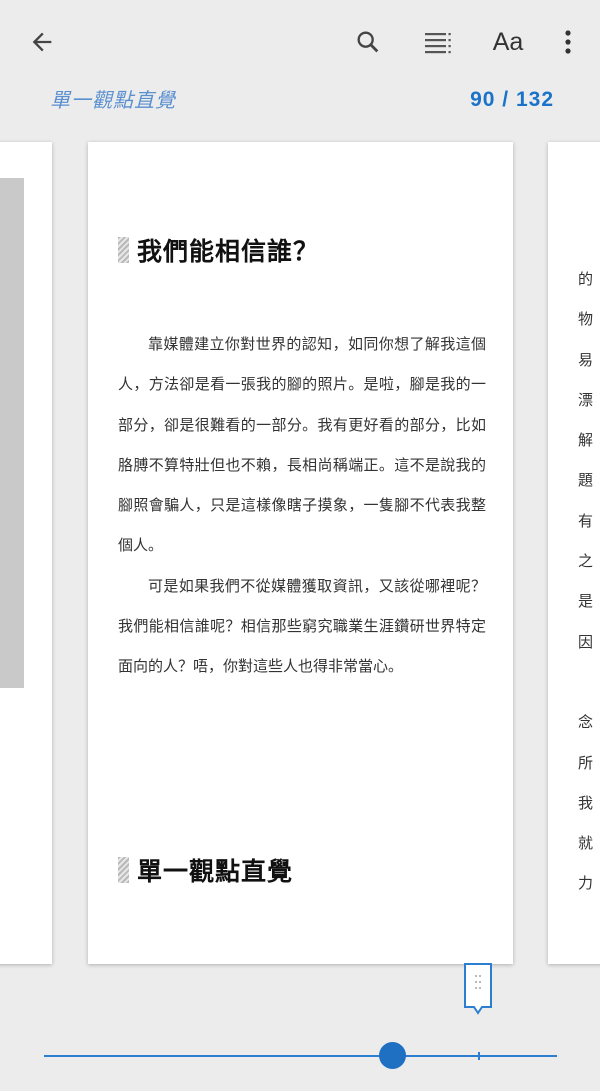 This screenshot has width=600, height=1091. What do you see at coordinates (26, 553) in the screenshot?
I see `previous-page` at bounding box center [26, 553].